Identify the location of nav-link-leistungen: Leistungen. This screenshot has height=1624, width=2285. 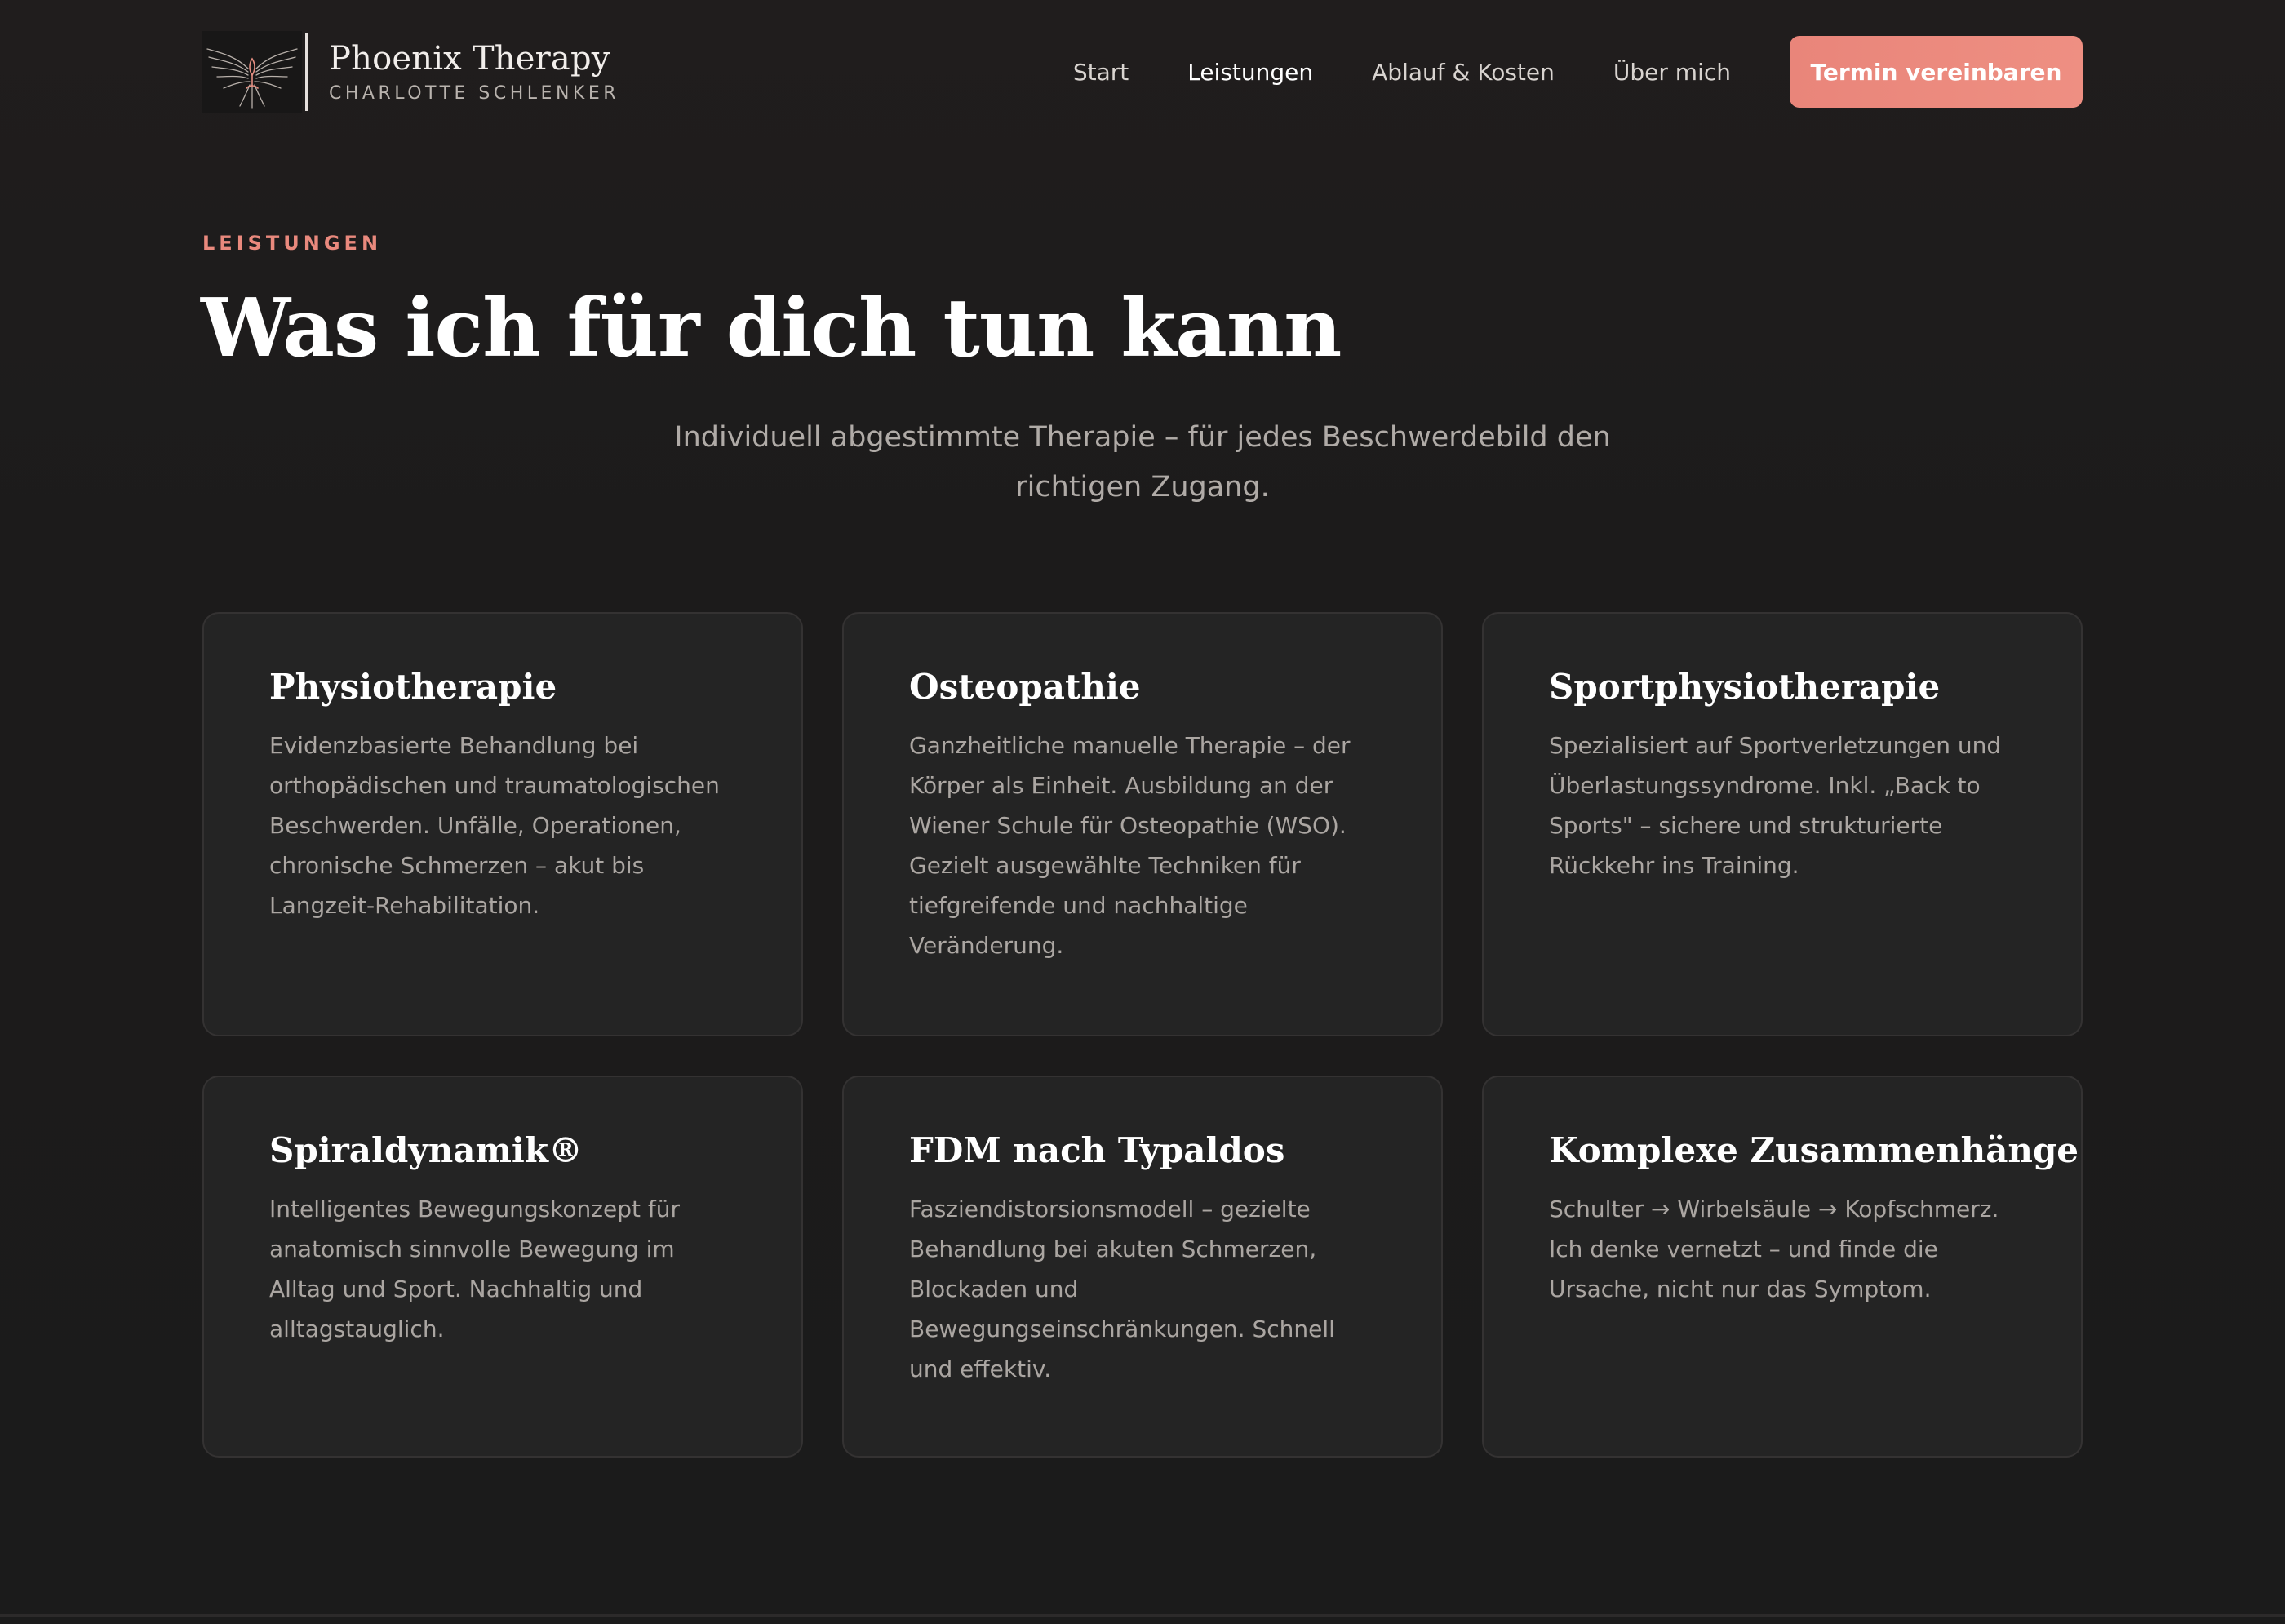
(1250, 72).